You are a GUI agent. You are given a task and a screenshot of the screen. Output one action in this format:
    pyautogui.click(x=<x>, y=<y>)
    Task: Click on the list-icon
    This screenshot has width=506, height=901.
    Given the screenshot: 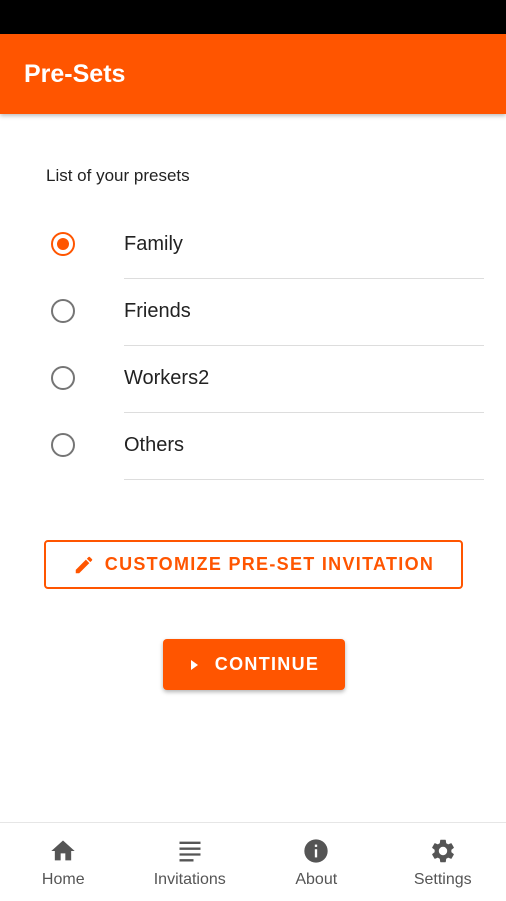 What is the action you would take?
    pyautogui.click(x=190, y=851)
    